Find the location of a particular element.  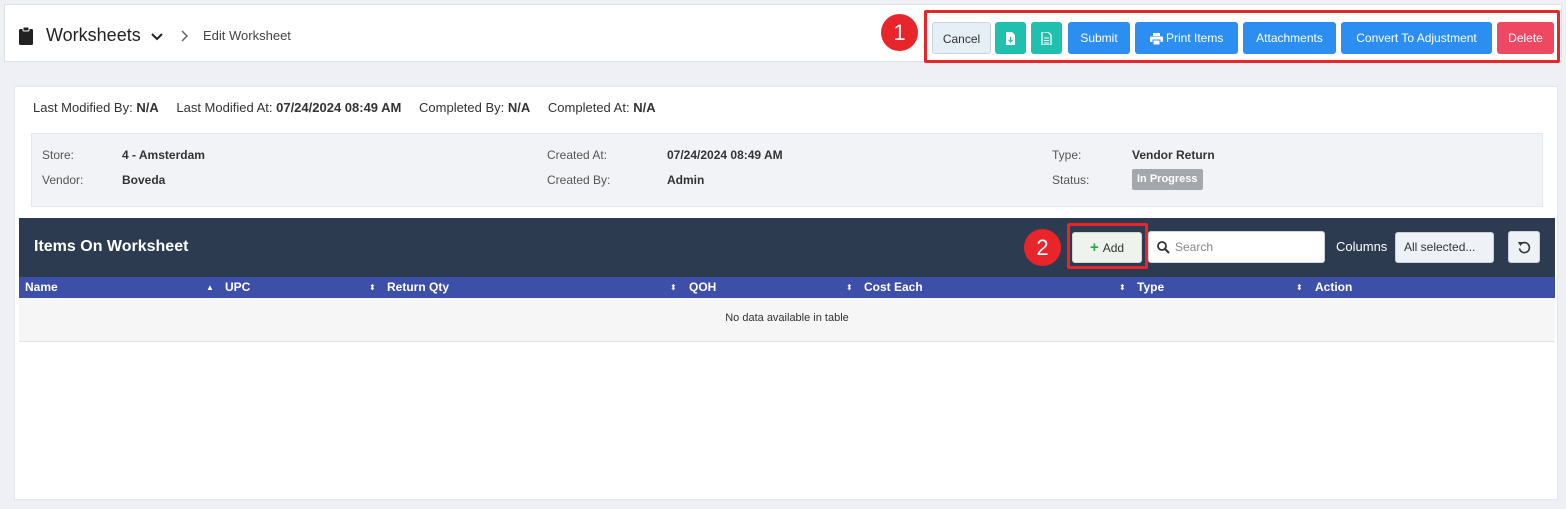

file-export-icon is located at coordinates (1010, 39).